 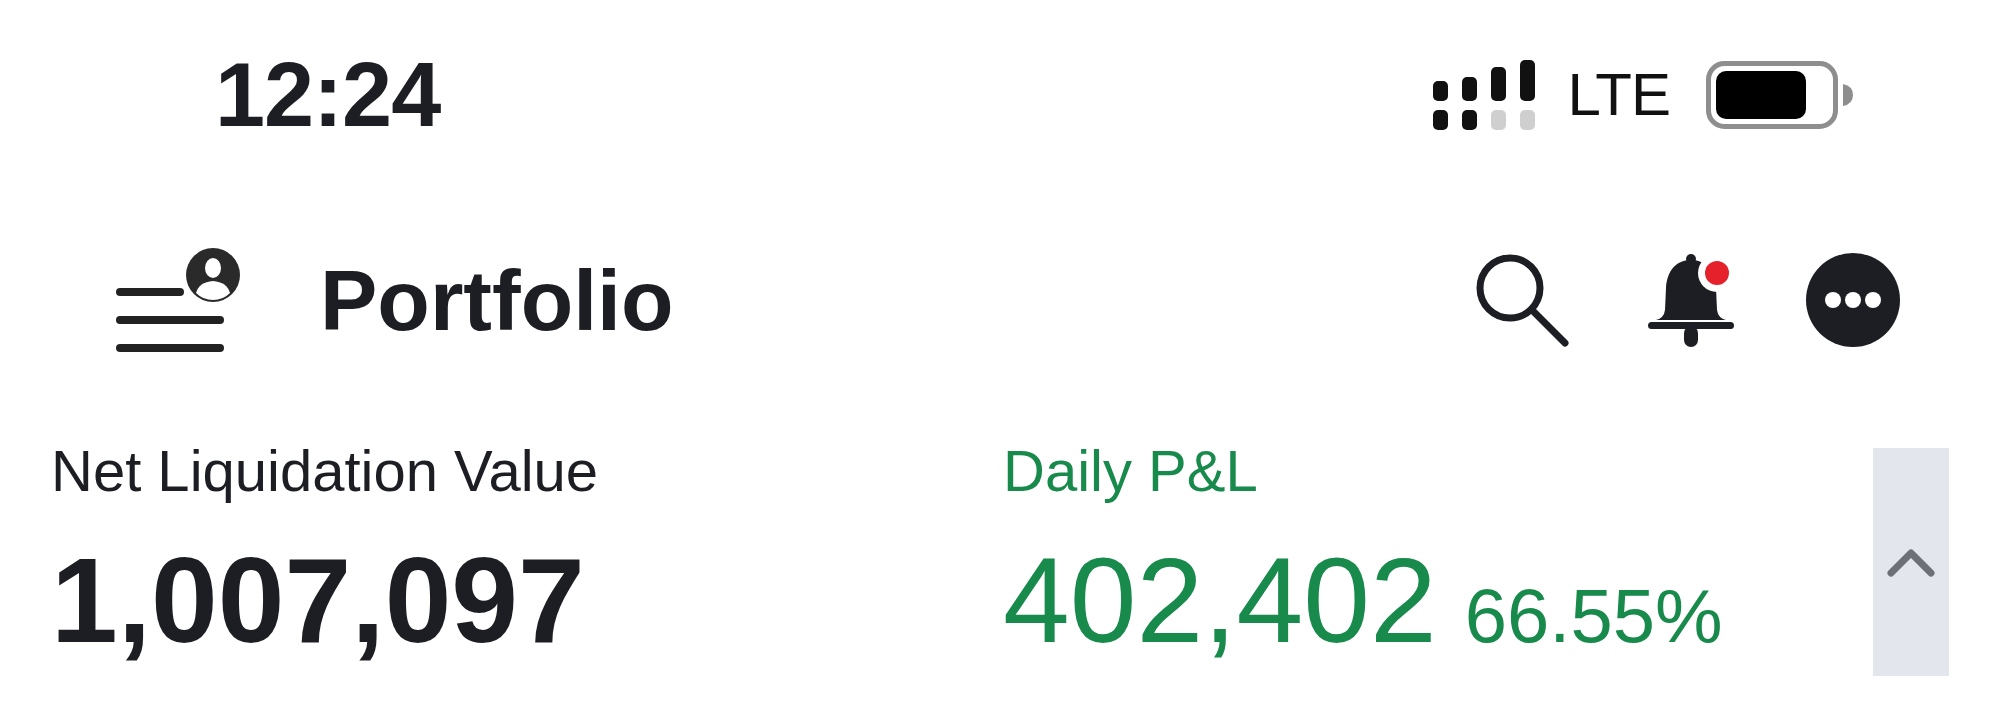 I want to click on percent-change: 66.55%, so click(x=1593, y=615).